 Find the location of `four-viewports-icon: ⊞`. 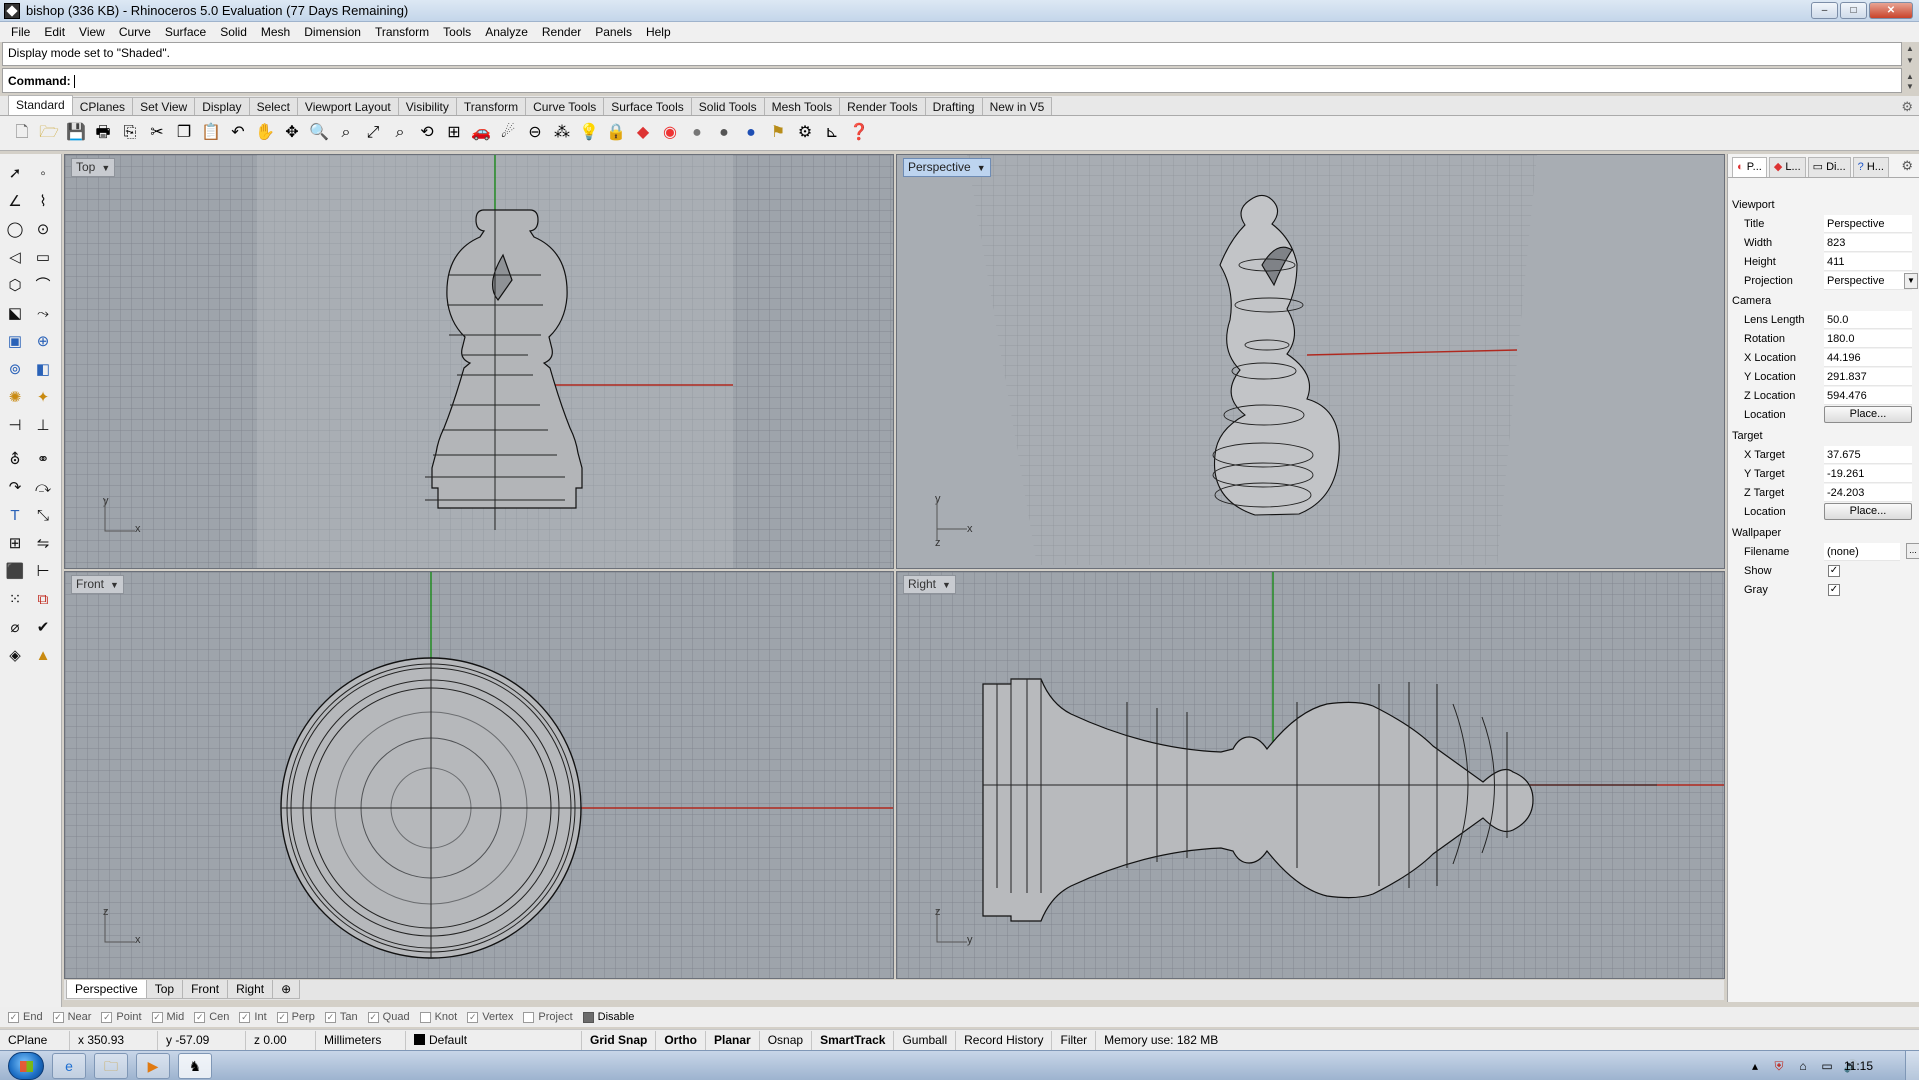

four-viewports-icon: ⊞ is located at coordinates (454, 133).